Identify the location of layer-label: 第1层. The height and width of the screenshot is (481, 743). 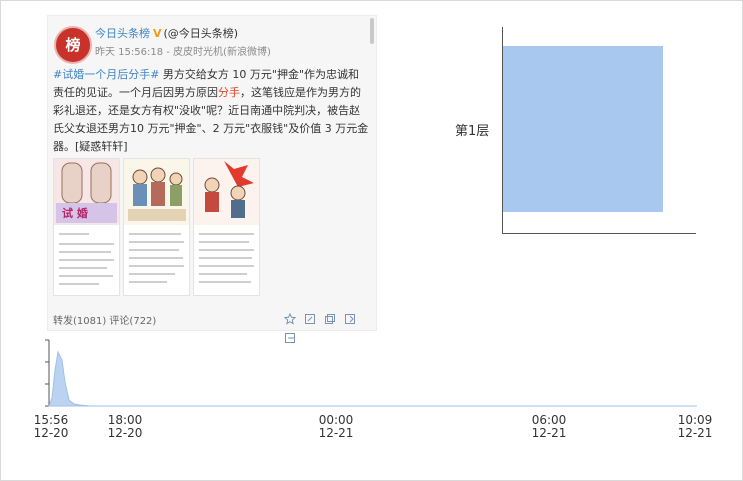
(472, 131).